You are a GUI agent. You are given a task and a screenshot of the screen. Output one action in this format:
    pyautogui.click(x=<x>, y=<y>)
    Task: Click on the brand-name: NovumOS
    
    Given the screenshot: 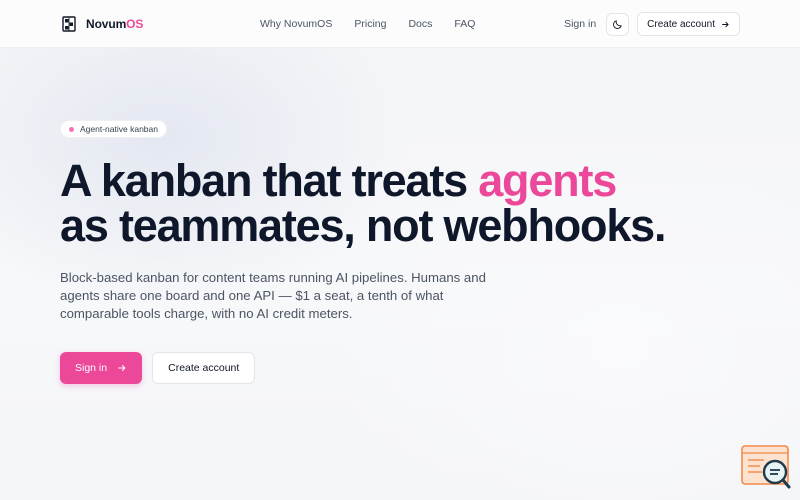 What is the action you would take?
    pyautogui.click(x=114, y=24)
    